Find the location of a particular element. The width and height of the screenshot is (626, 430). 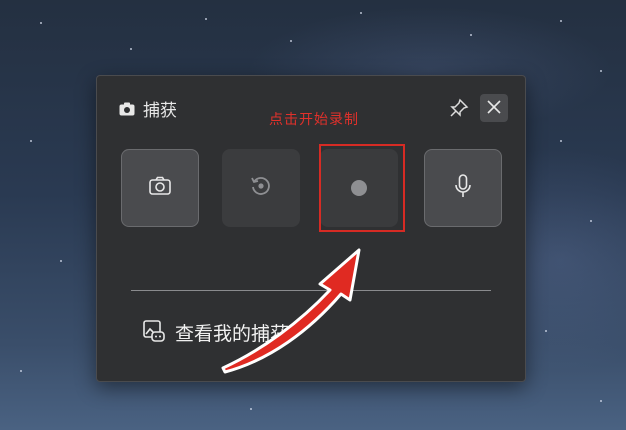

close-icon is located at coordinates (494, 108).